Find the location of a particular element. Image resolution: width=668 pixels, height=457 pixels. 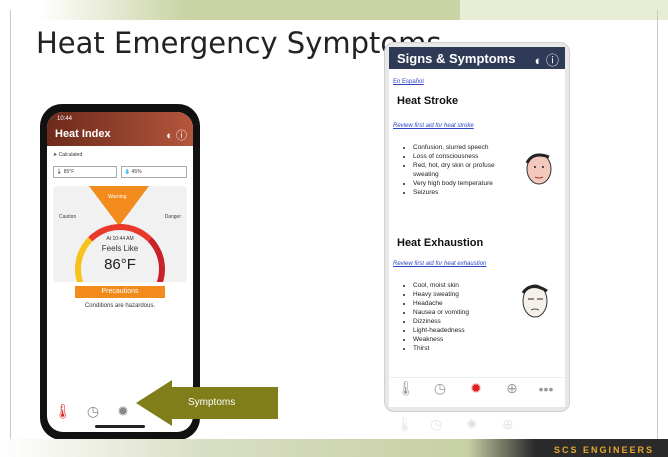

espanol-link: En Español is located at coordinates (408, 82).